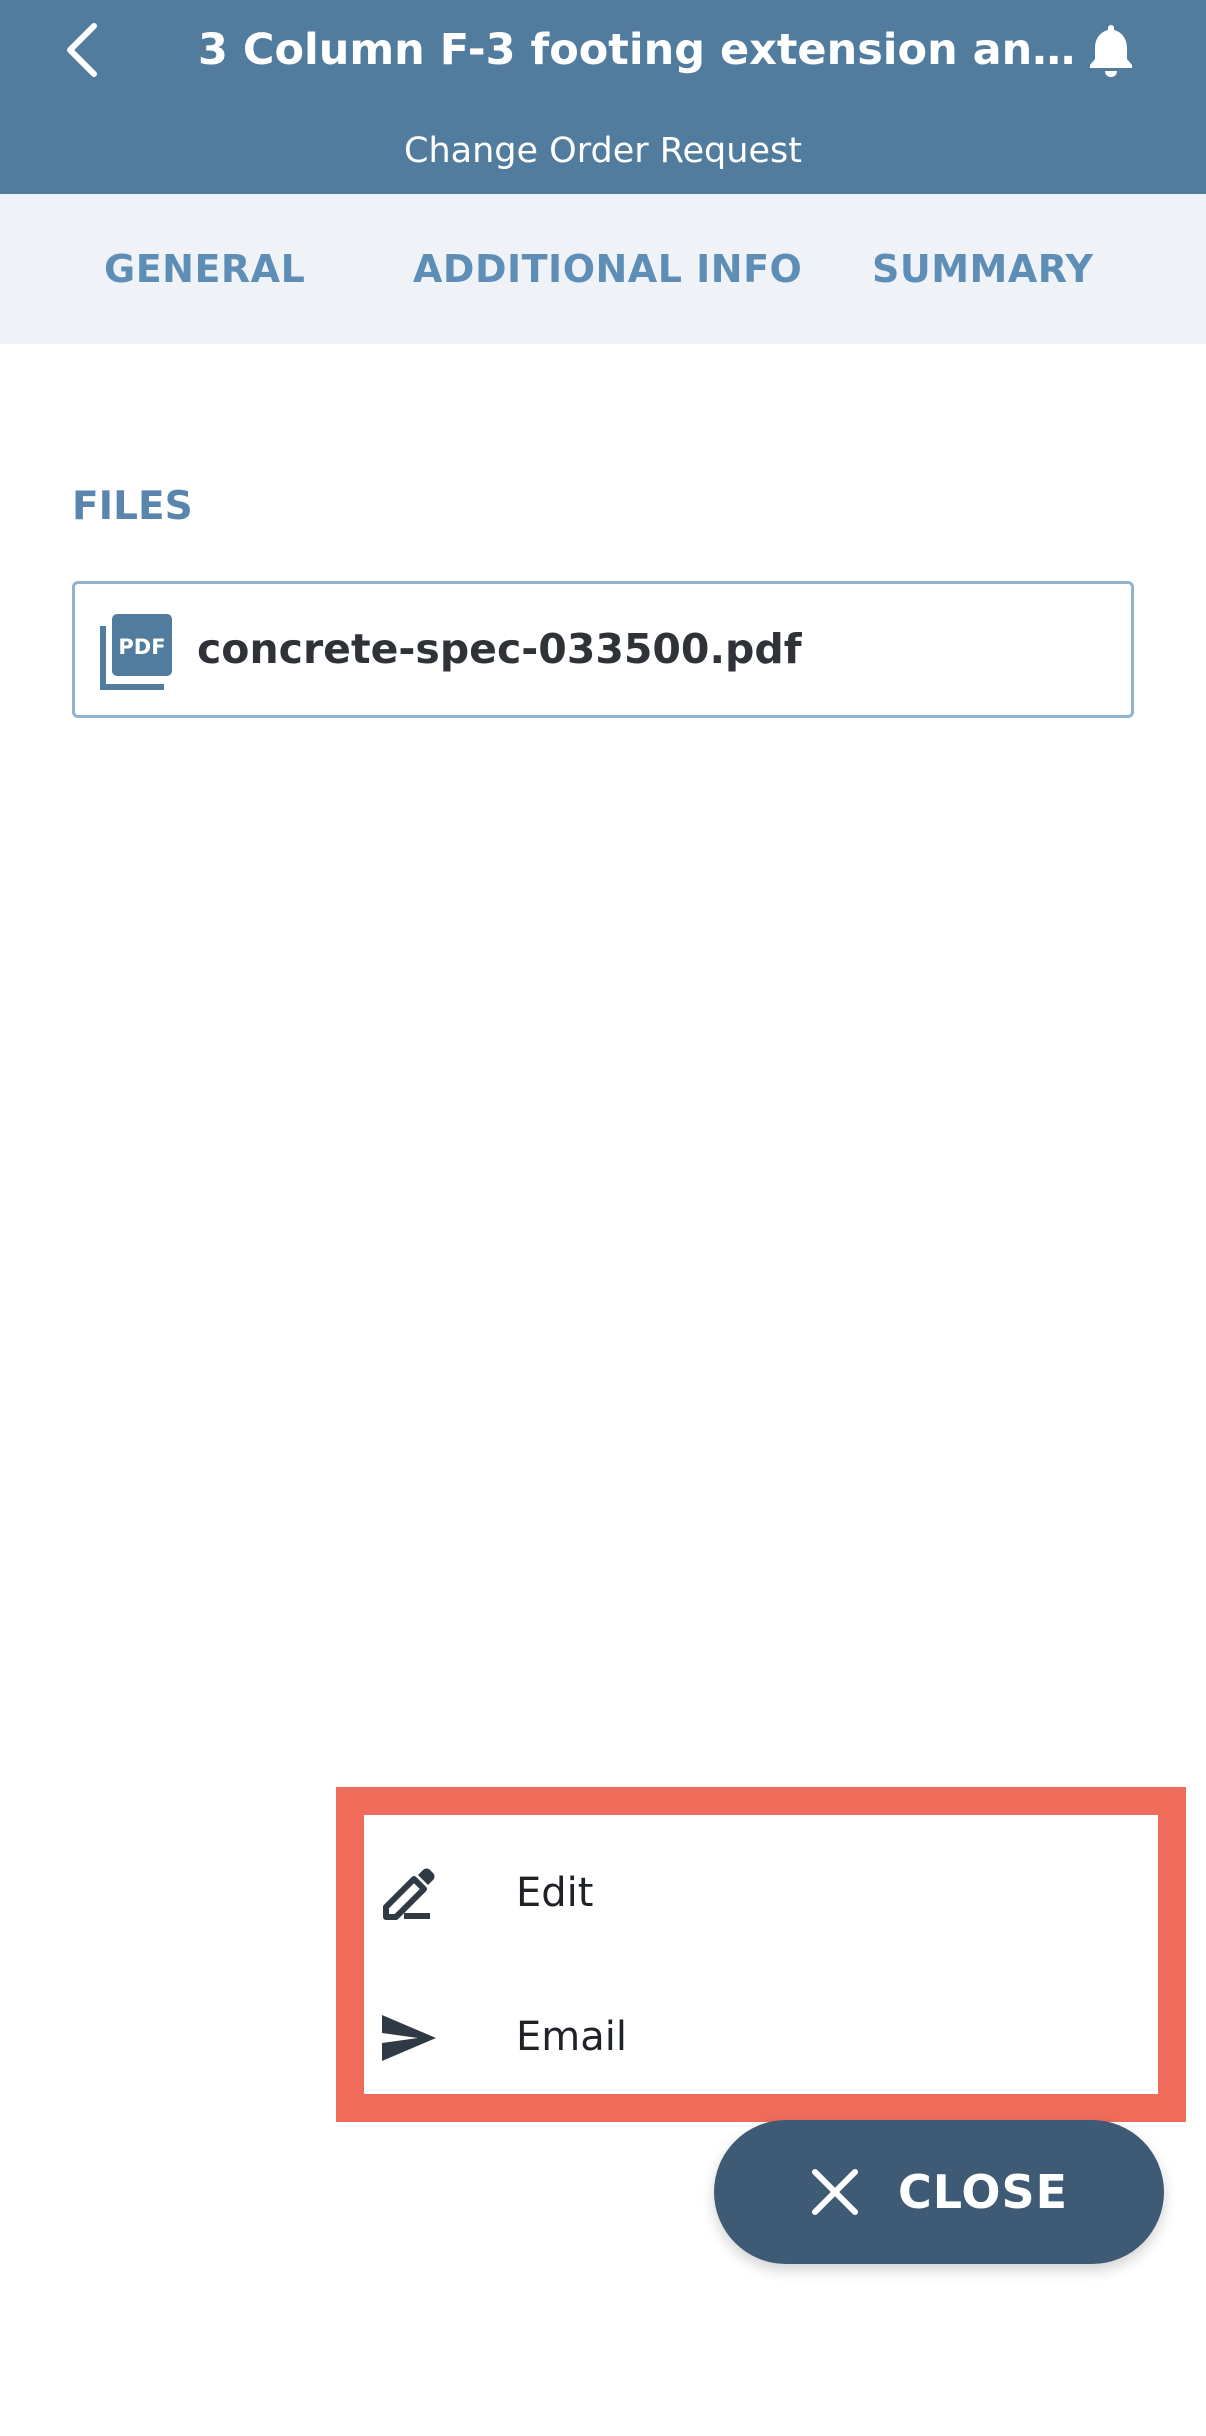 This screenshot has width=1206, height=2436. What do you see at coordinates (132, 506) in the screenshot?
I see `files-section-label: FILES` at bounding box center [132, 506].